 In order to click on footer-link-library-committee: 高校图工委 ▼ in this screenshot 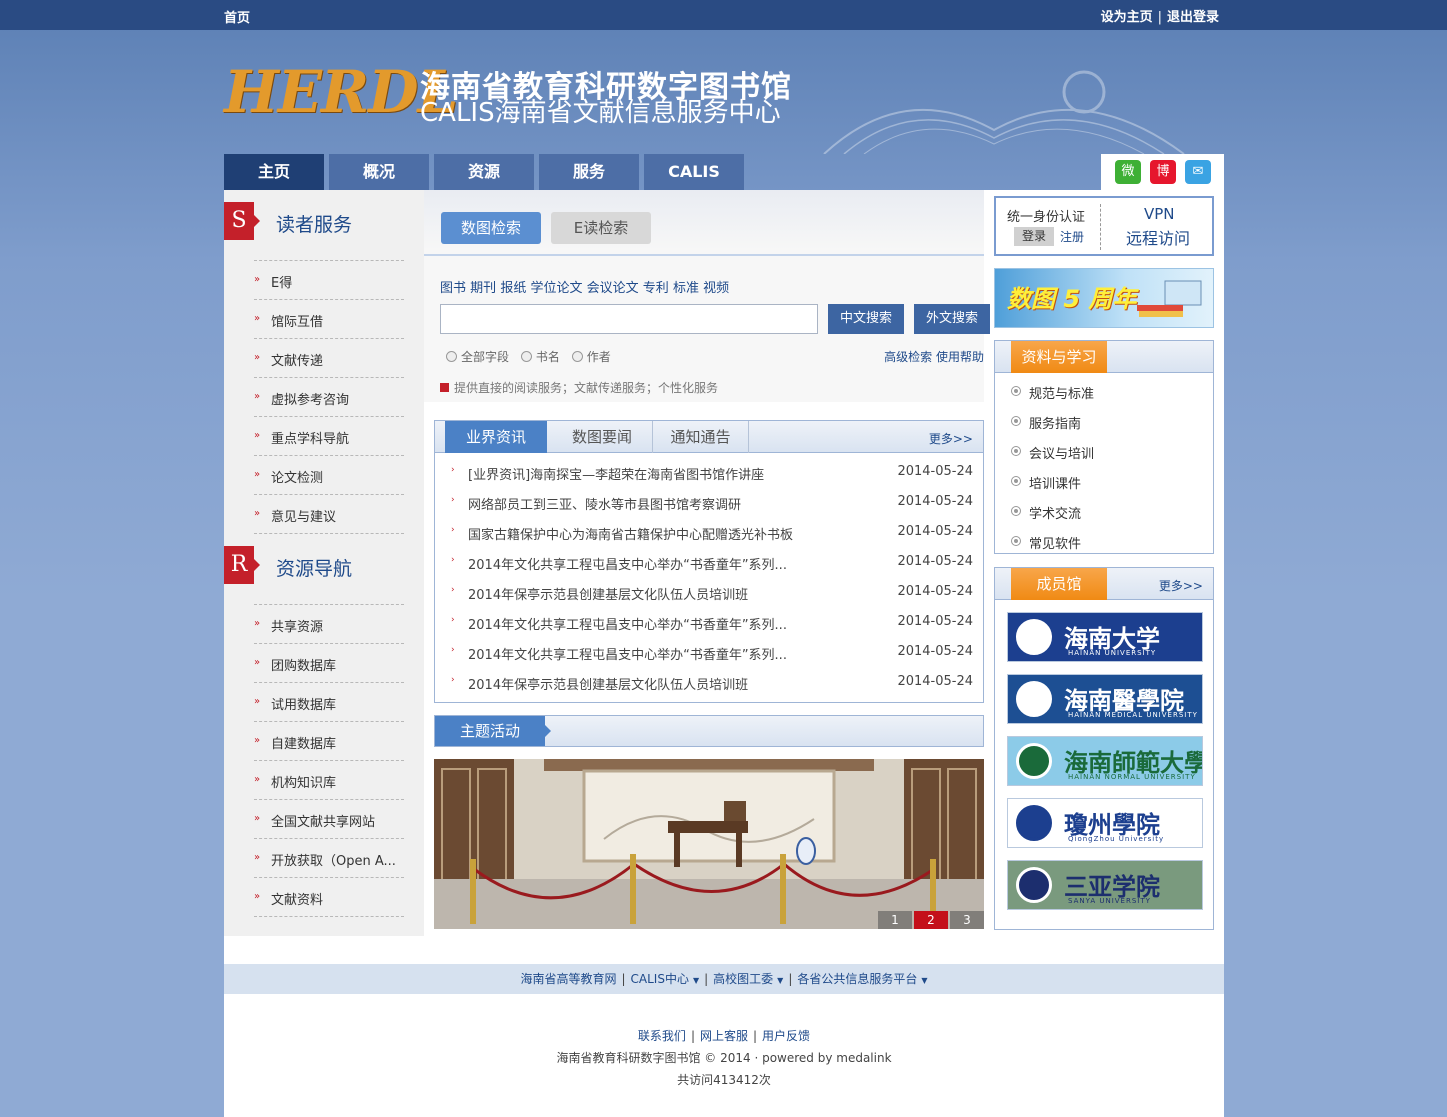, I will do `click(748, 979)`.